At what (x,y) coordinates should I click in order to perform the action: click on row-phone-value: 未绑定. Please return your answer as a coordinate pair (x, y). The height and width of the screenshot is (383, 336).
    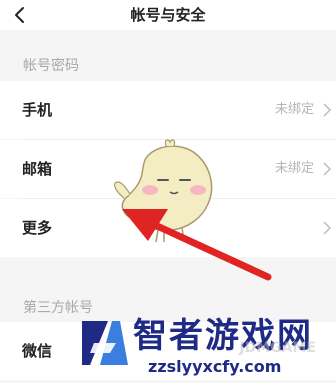
    Looking at the image, I should click on (294, 109).